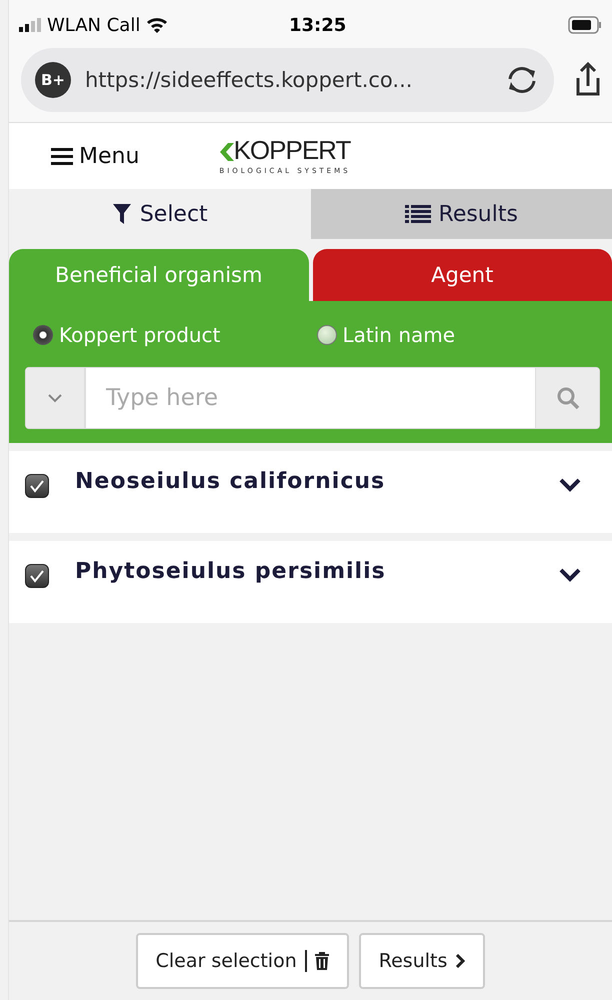 The height and width of the screenshot is (1000, 612). I want to click on chevron-logo-icon, so click(227, 152).